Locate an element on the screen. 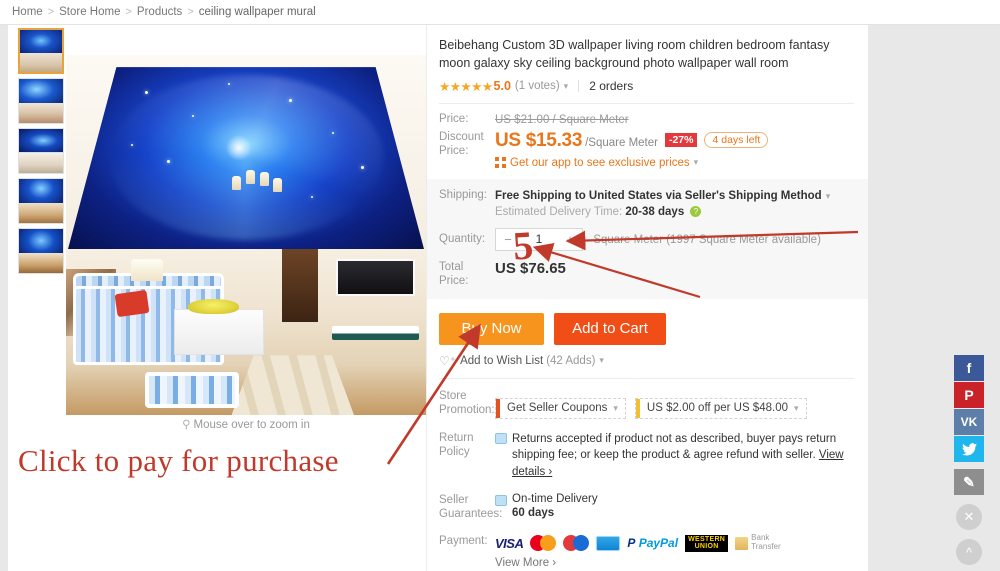  app-promo-link: Get our app to see exclusive prices ▾ is located at coordinates (674, 163).